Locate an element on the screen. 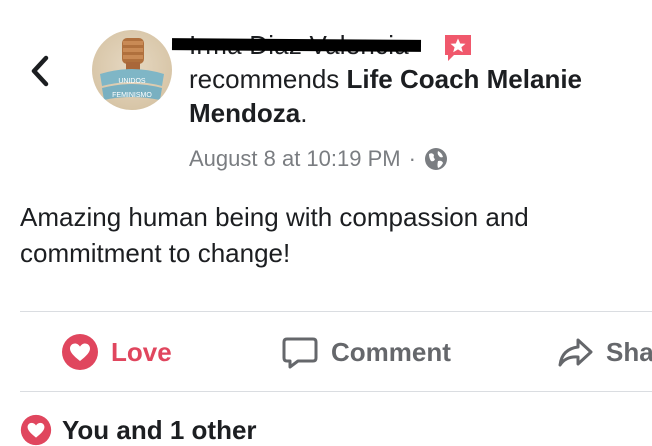  avatar-fist-illustration: UNIDOS FEMINISMO is located at coordinates (132, 69).